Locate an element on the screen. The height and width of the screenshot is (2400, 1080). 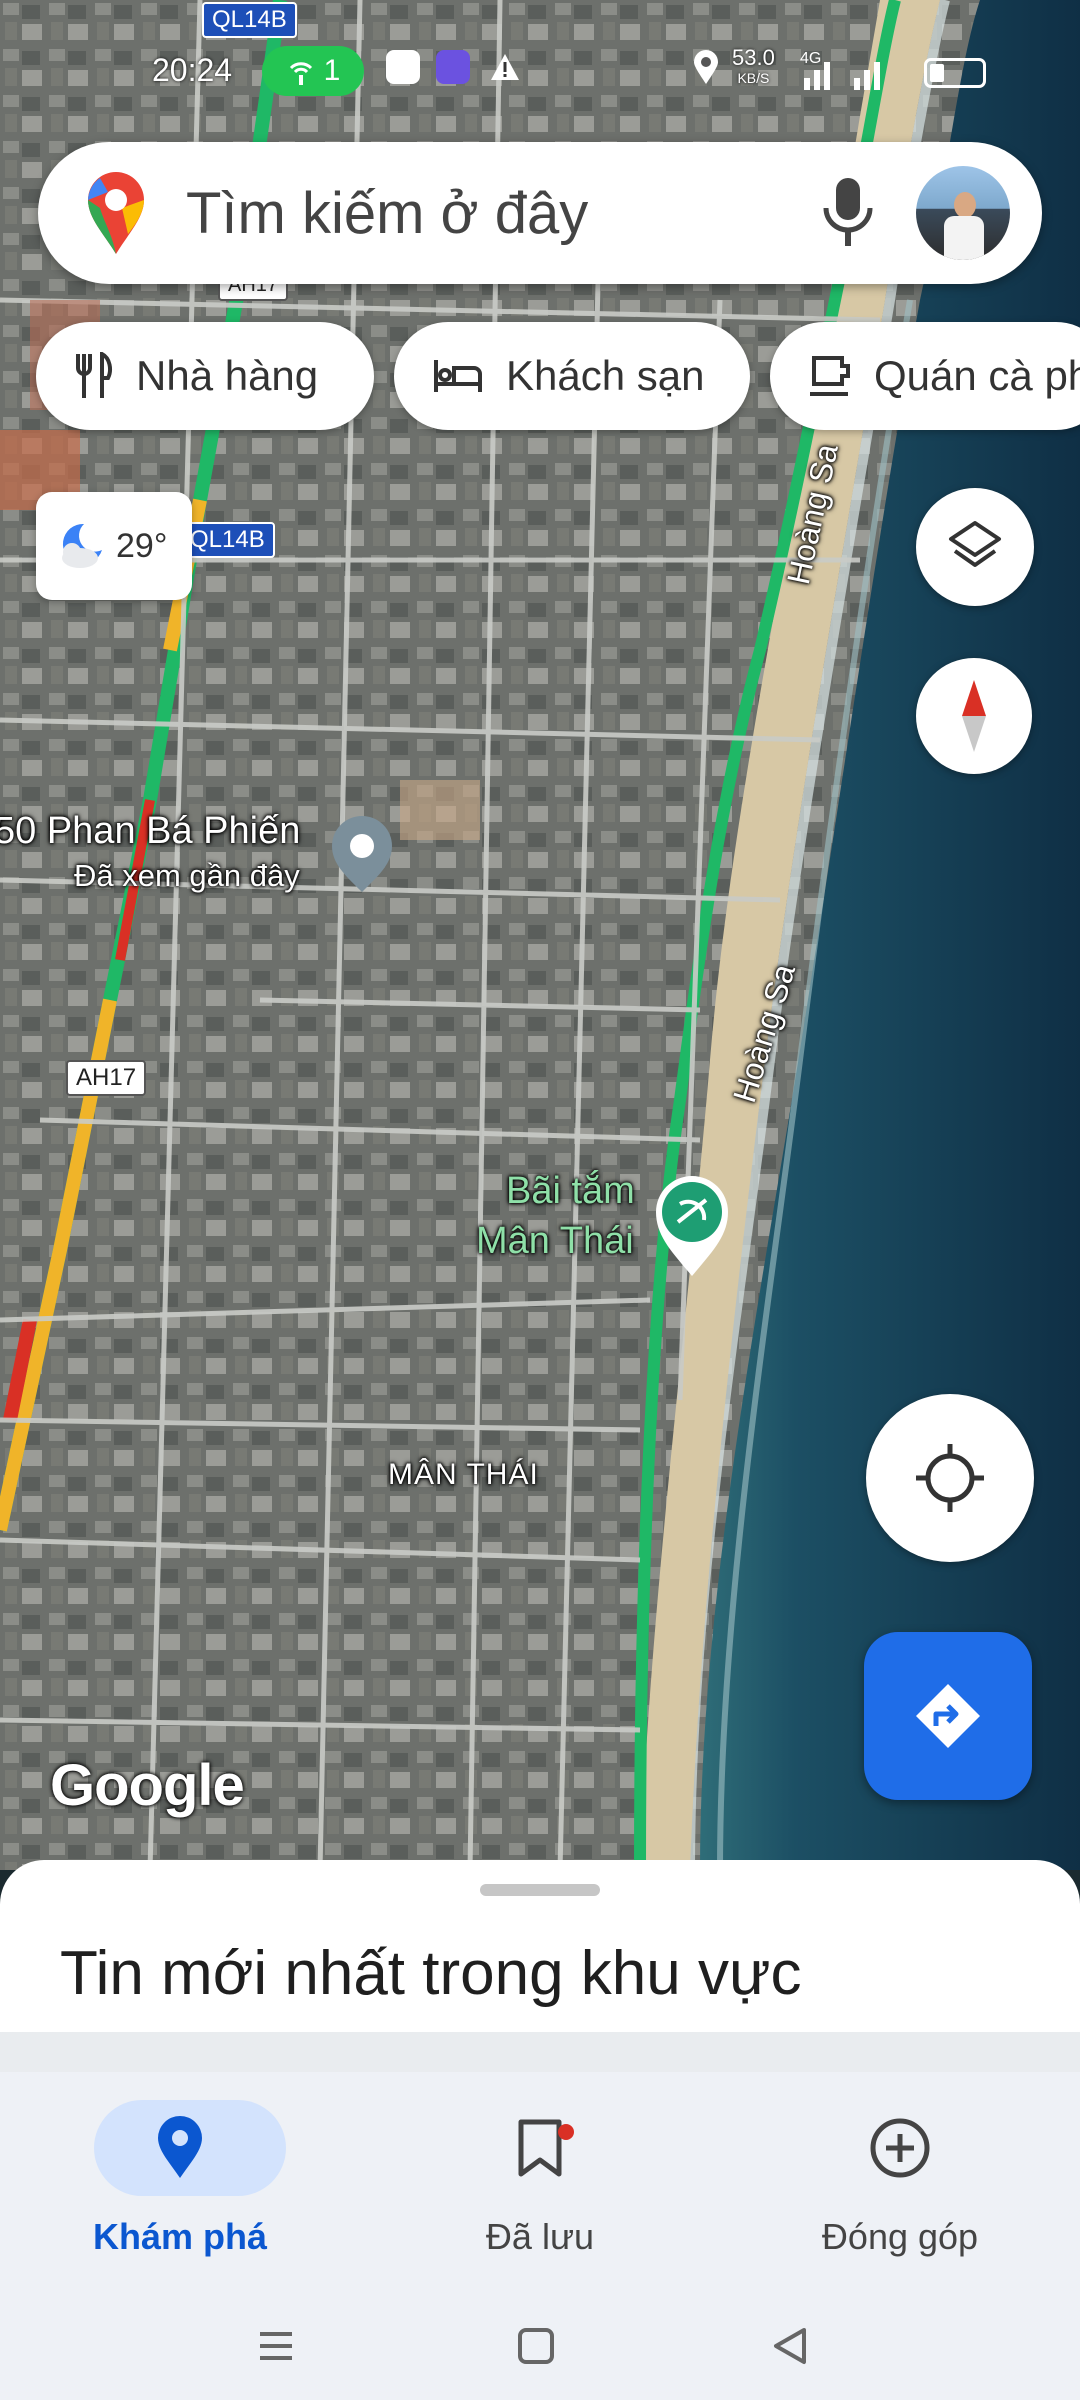
status-time: 20:24 is located at coordinates (192, 70).